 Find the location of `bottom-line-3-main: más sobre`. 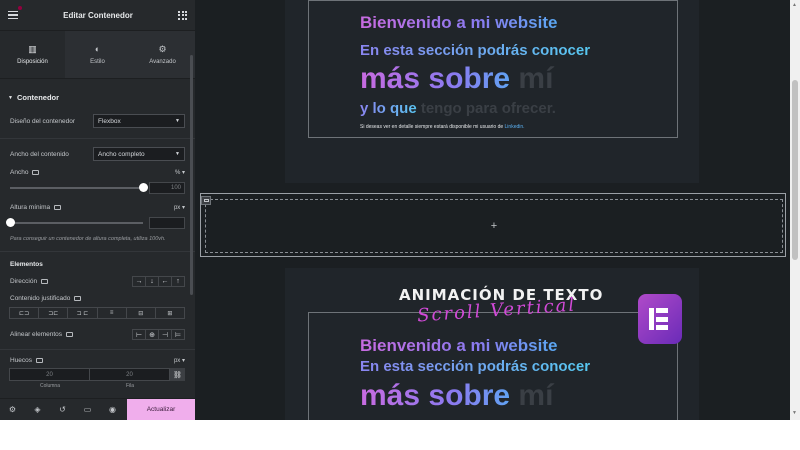

bottom-line-3-main: más sobre is located at coordinates (439, 395).